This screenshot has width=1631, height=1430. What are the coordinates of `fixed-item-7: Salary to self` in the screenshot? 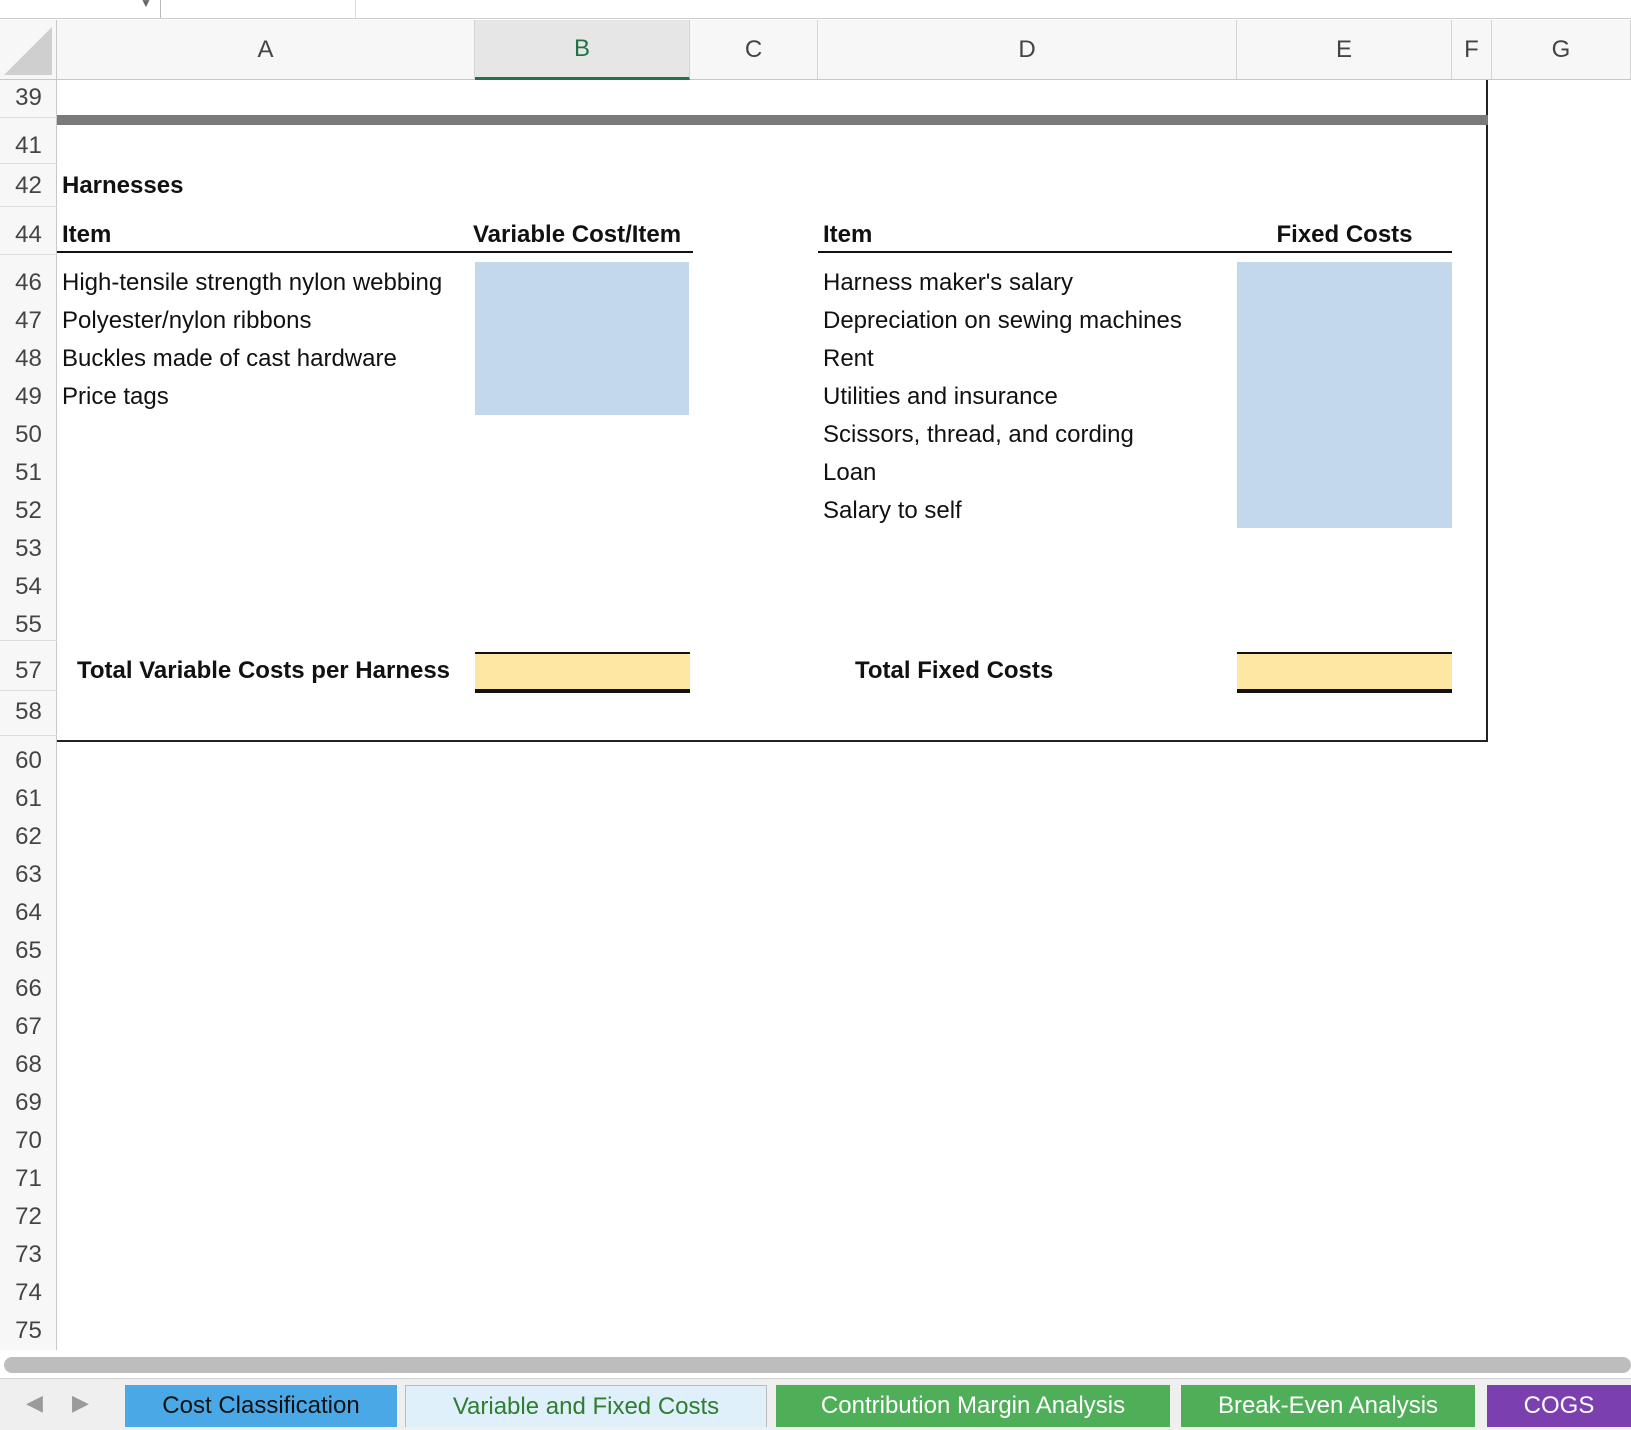 It's located at (892, 511).